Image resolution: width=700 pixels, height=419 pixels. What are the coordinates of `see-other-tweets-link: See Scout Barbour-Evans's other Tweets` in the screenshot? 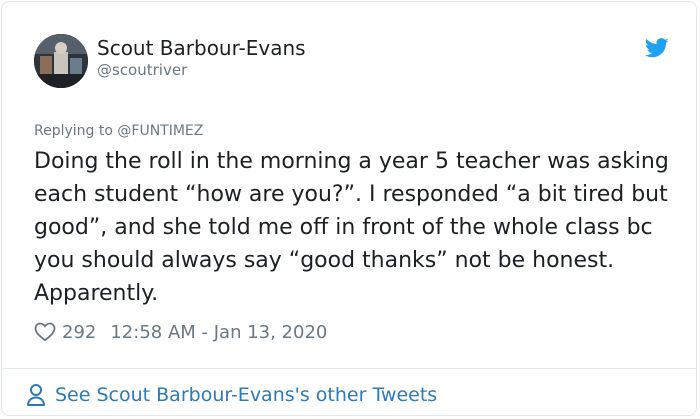 It's located at (231, 395).